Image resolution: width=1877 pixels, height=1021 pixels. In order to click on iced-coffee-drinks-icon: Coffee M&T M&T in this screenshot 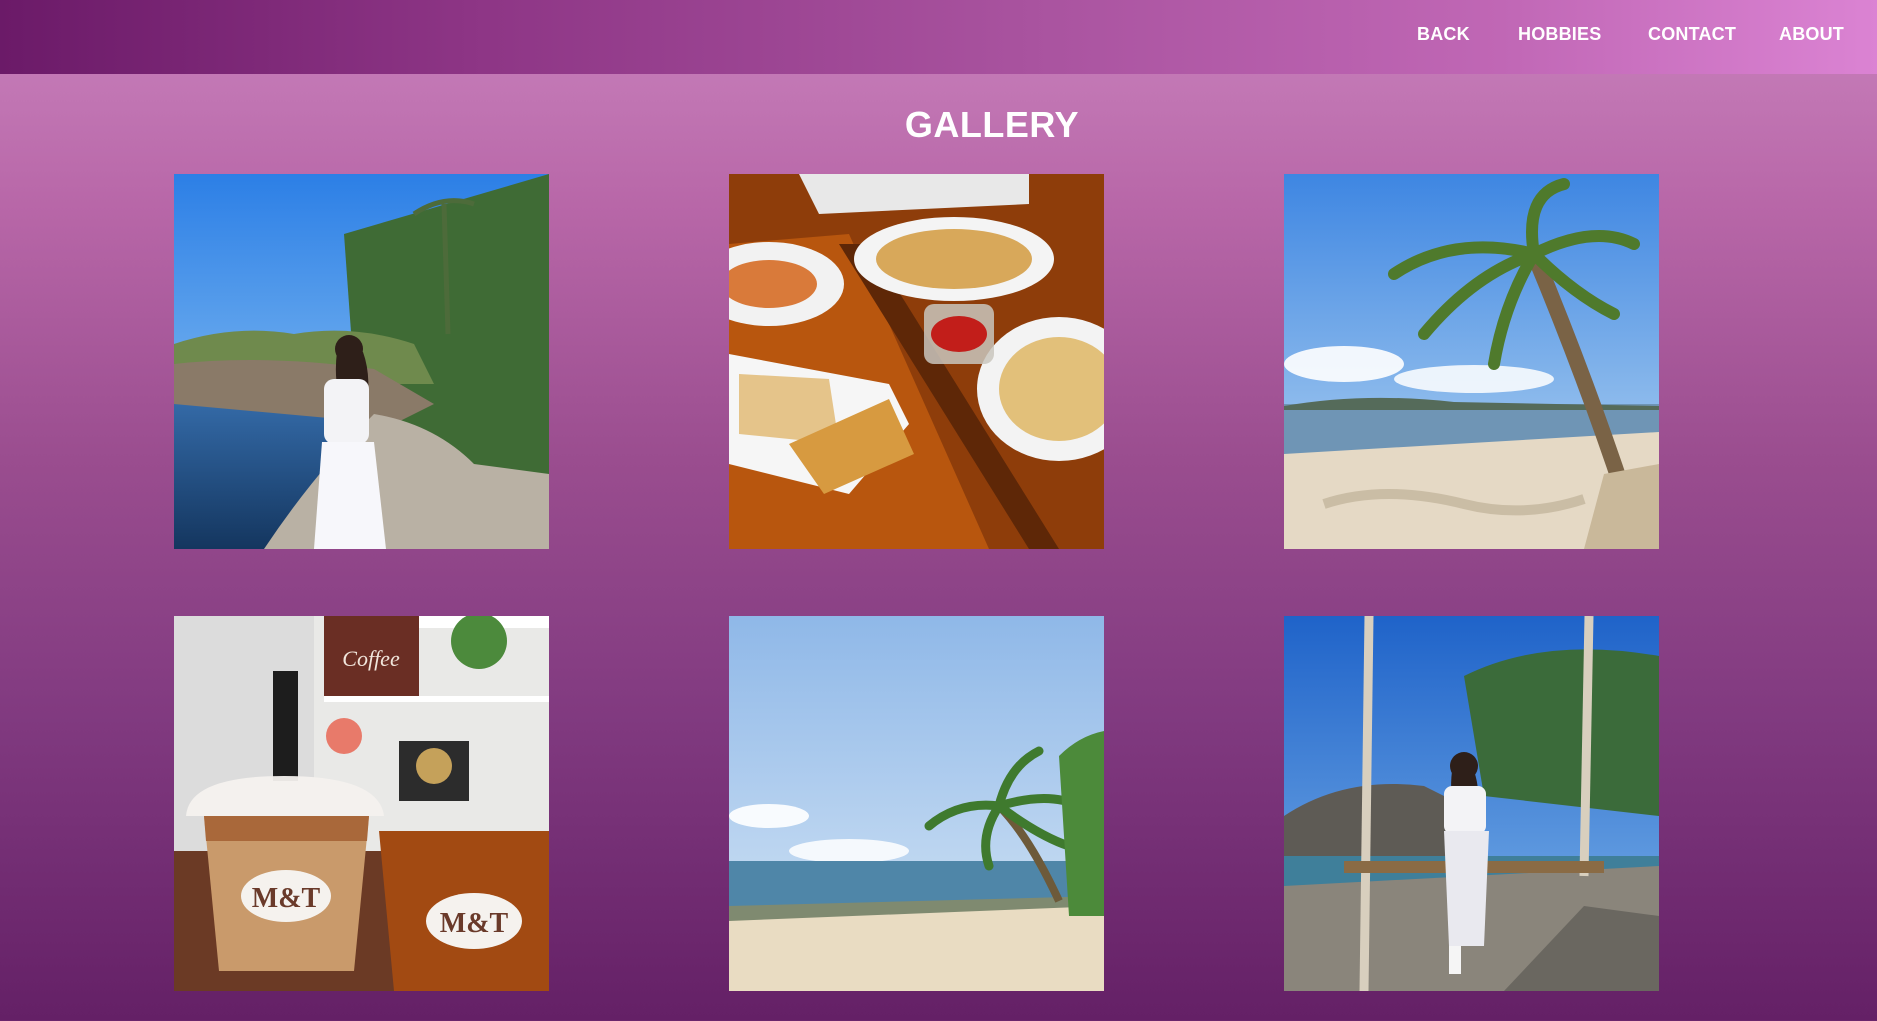, I will do `click(361, 803)`.